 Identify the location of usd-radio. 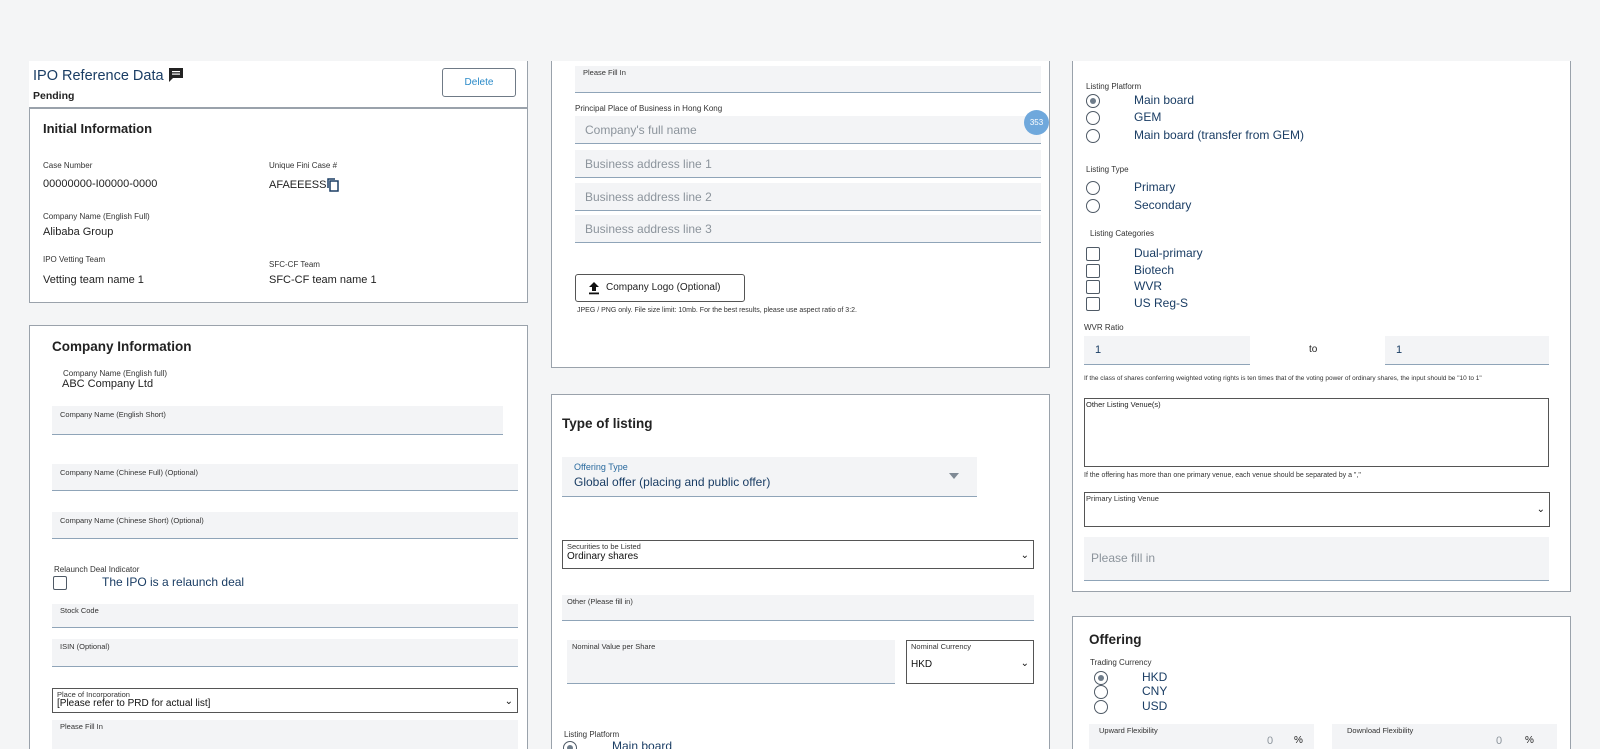
(1101, 707).